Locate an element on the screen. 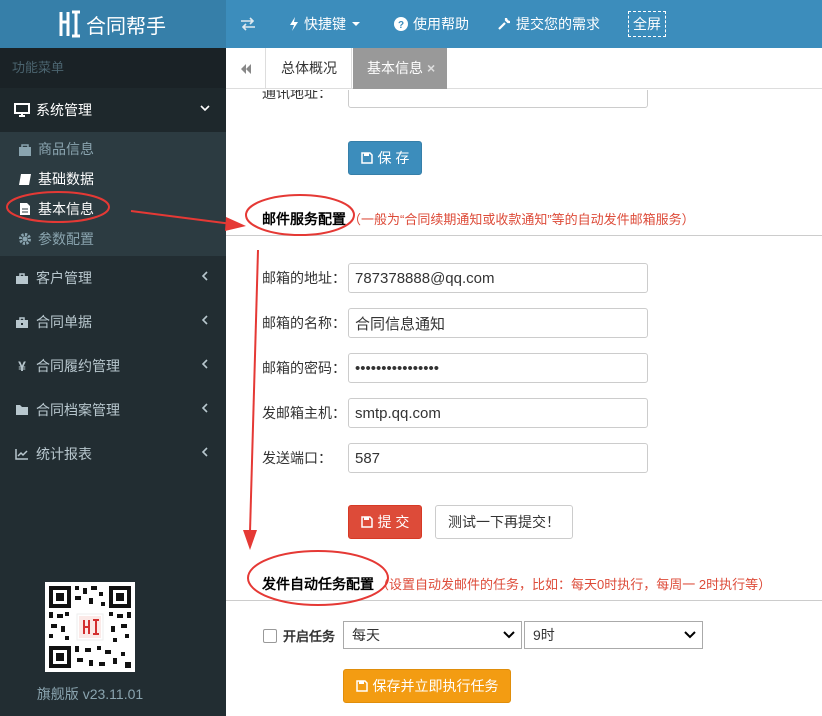 The image size is (822, 716). app-logo: 合同帮手 is located at coordinates (113, 24).